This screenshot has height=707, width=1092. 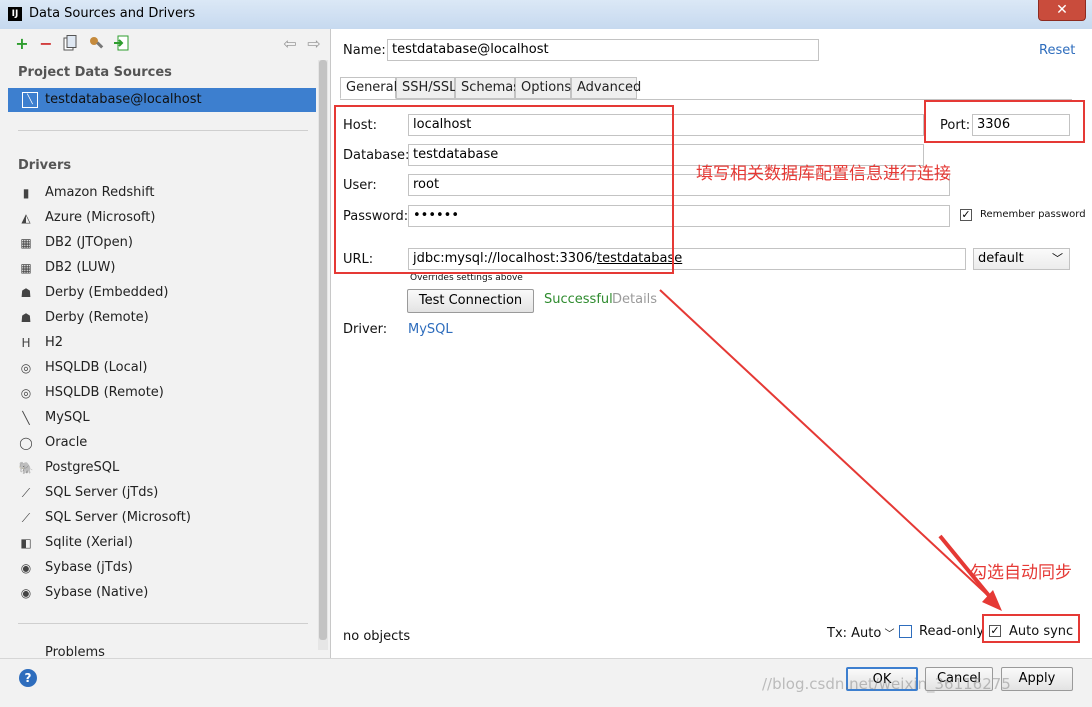 What do you see at coordinates (1037, 679) in the screenshot?
I see `apply-button: Apply` at bounding box center [1037, 679].